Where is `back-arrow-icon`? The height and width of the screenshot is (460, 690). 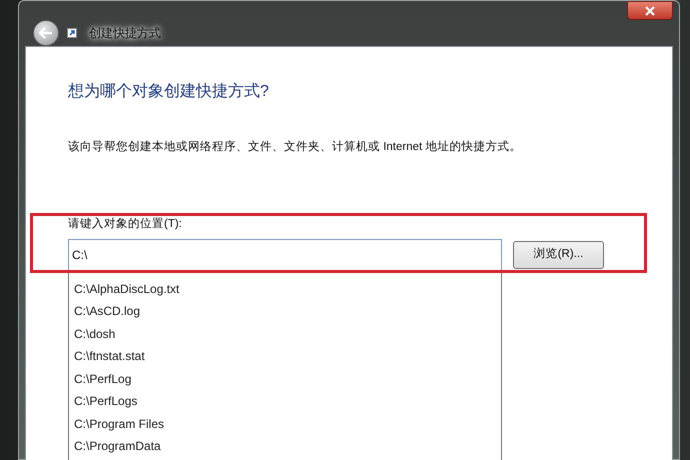 back-arrow-icon is located at coordinates (46, 33).